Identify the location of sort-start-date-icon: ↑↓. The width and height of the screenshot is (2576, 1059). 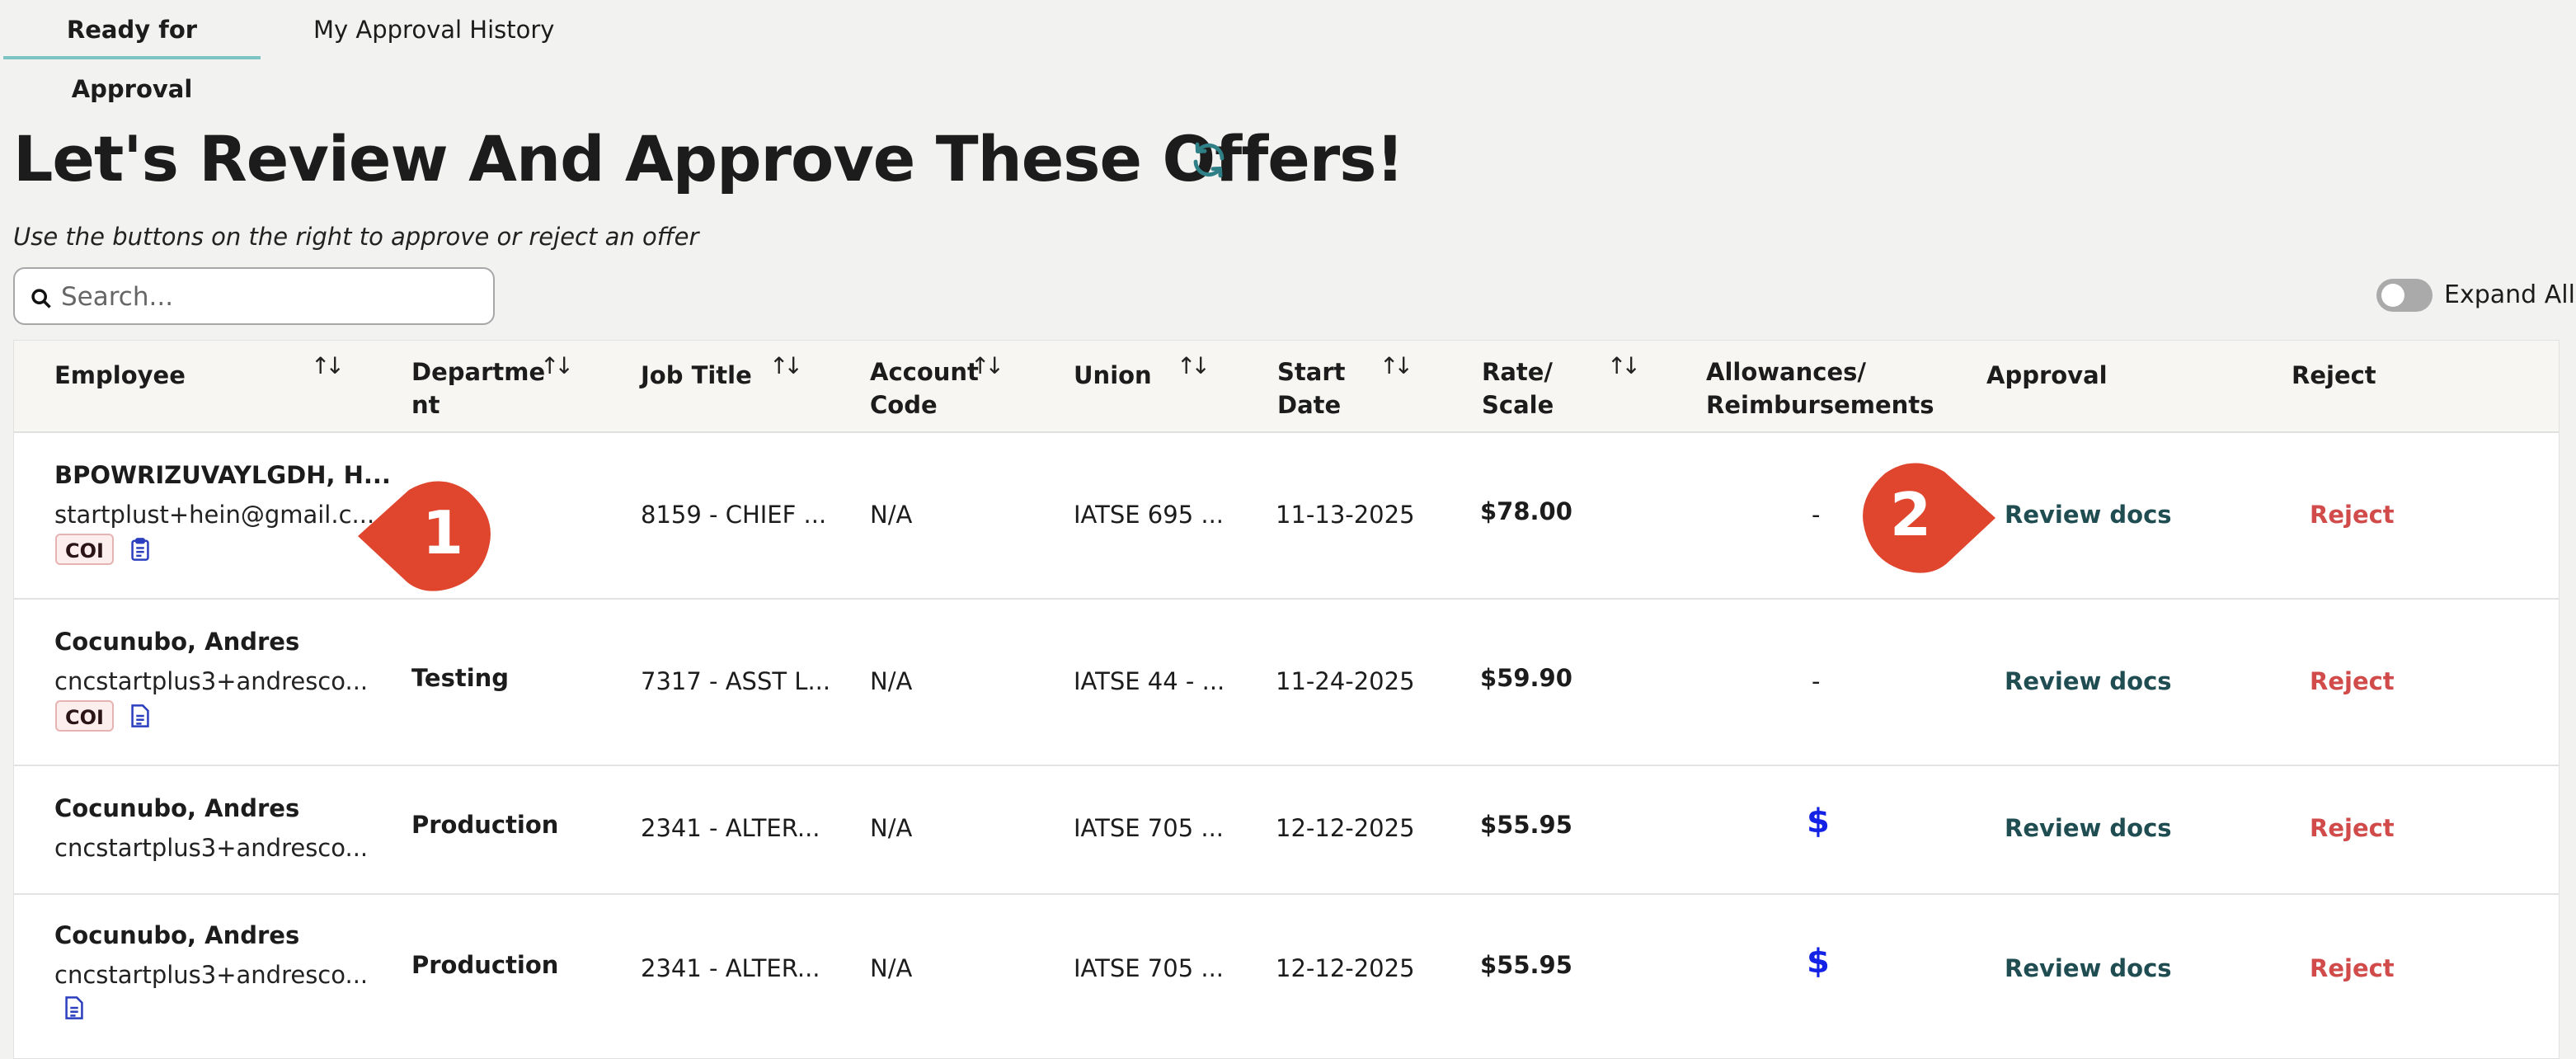
(1396, 365).